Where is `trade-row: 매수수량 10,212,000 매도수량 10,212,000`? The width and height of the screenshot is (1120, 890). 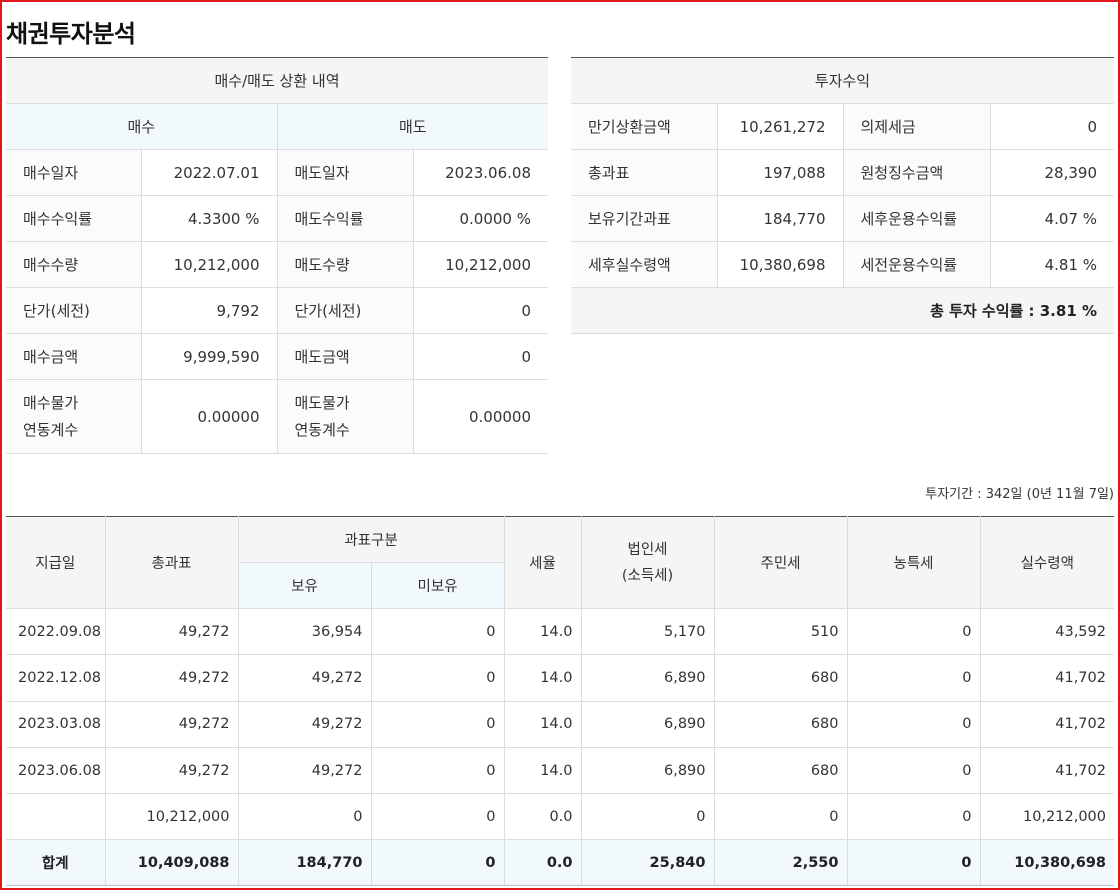
trade-row: 매수수량 10,212,000 매도수량 10,212,000 is located at coordinates (277, 264).